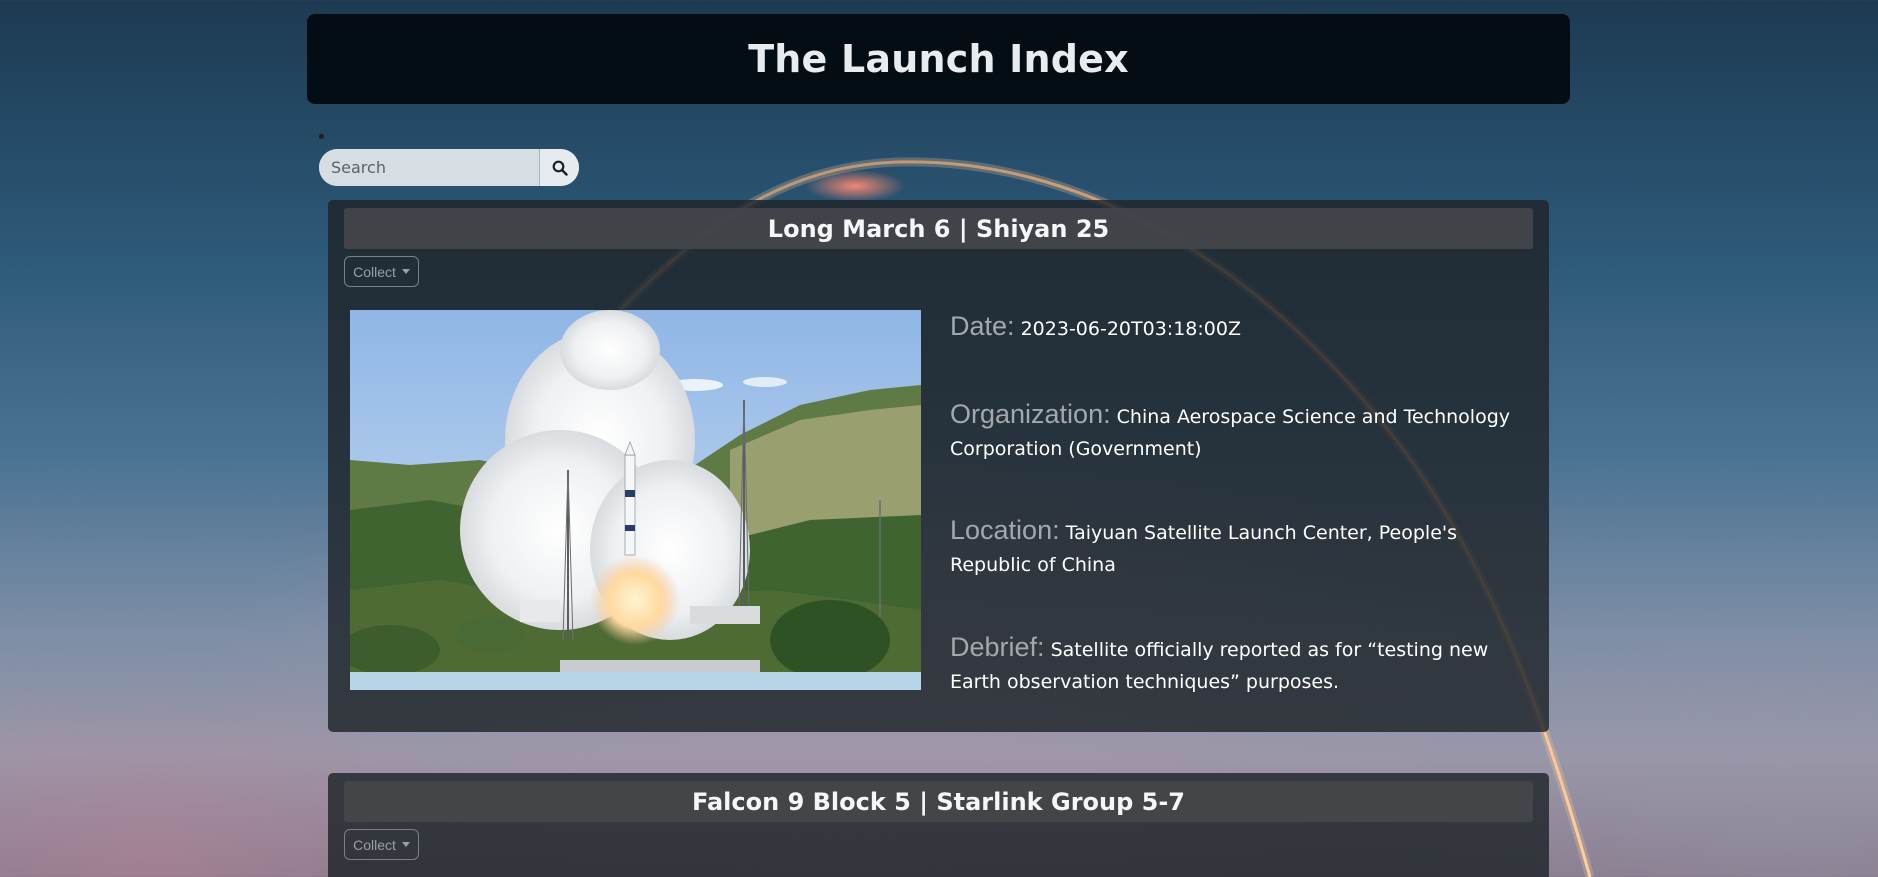 The width and height of the screenshot is (1878, 877). Describe the element at coordinates (982, 326) in the screenshot. I see `date-label: Date:` at that location.